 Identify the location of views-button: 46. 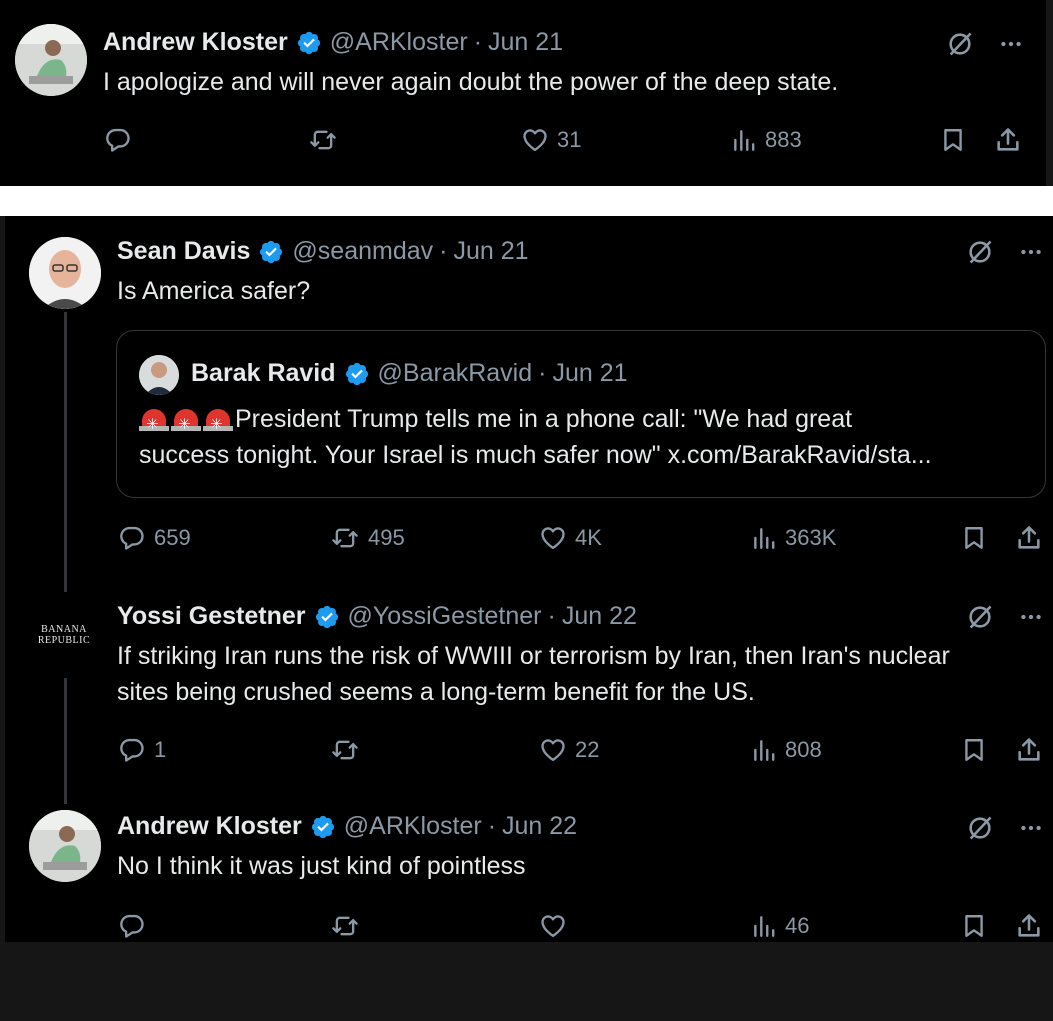
(780, 926).